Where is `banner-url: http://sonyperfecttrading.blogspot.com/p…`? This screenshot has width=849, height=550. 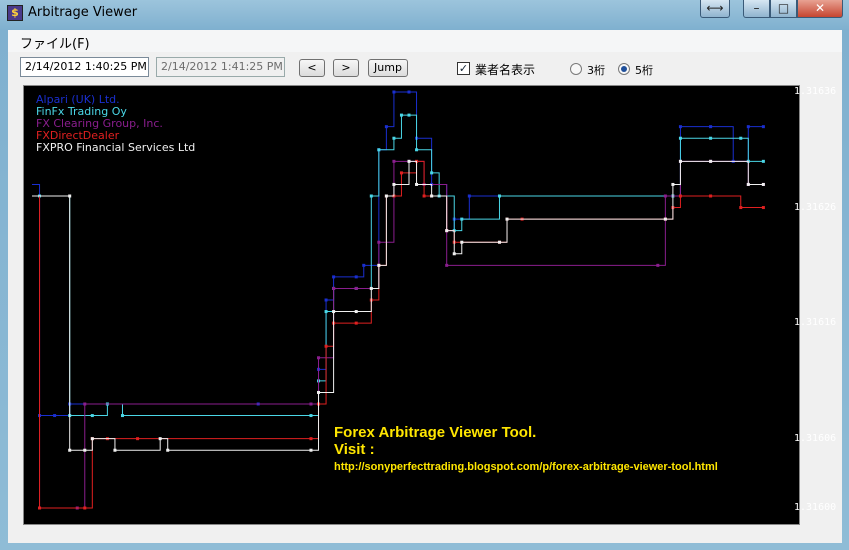
banner-url: http://sonyperfecttrading.blogspot.com/p… is located at coordinates (526, 467).